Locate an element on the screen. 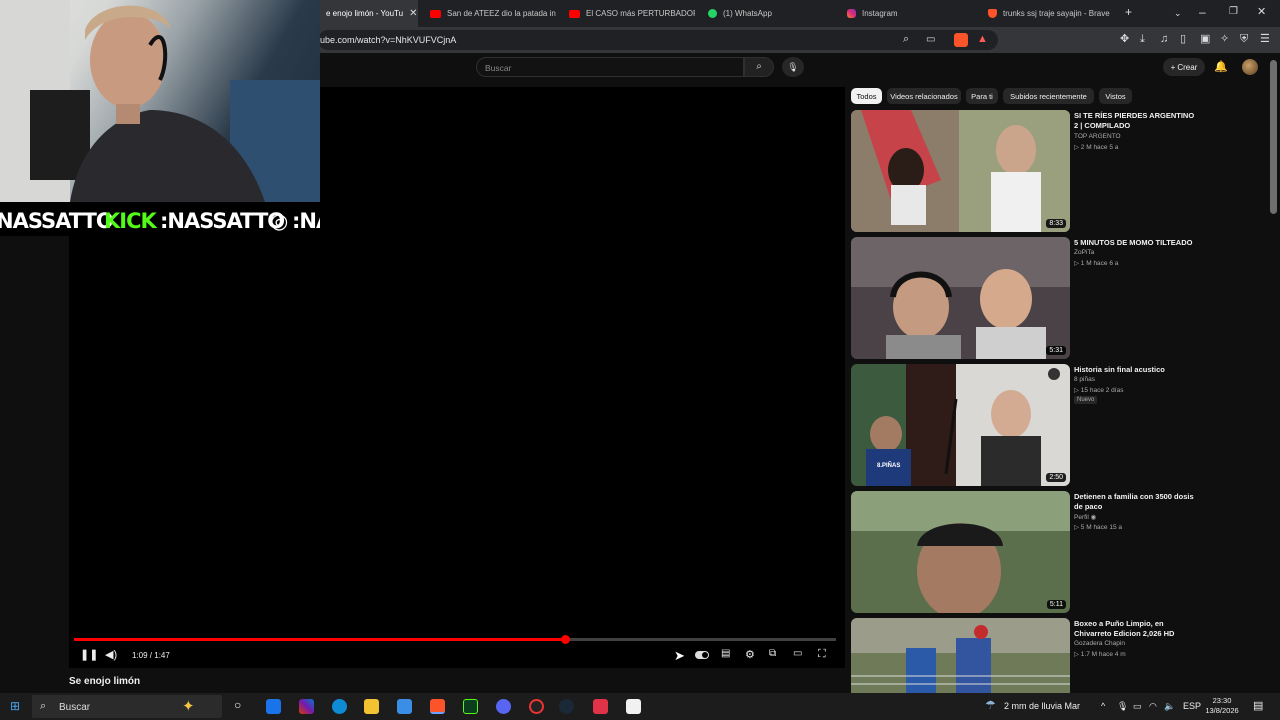 The image size is (1280, 720). search-button: ⌕ is located at coordinates (759, 67).